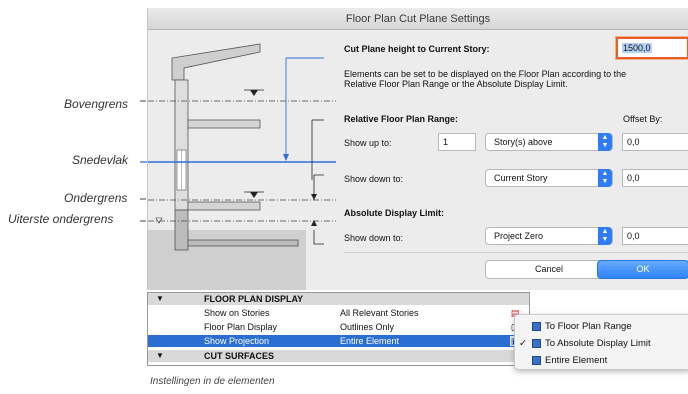  I want to click on menu-item-label: To Floor Plan Range, so click(588, 326).